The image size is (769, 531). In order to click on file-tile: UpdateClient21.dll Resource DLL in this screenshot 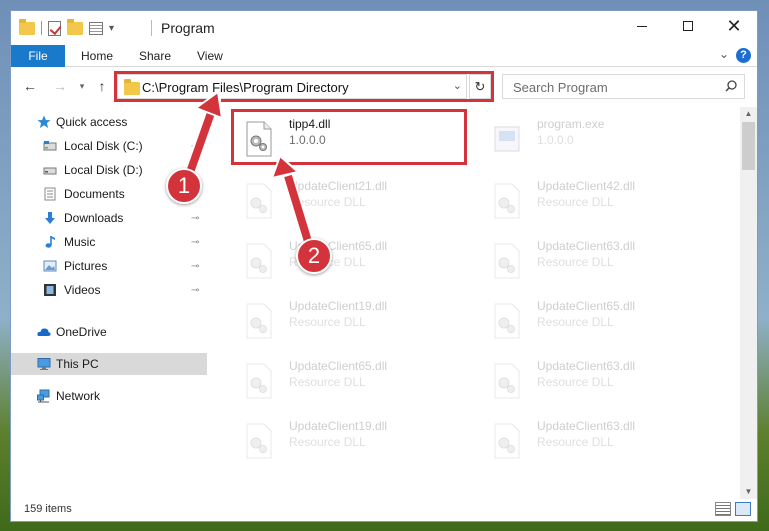, I will do `click(353, 201)`.